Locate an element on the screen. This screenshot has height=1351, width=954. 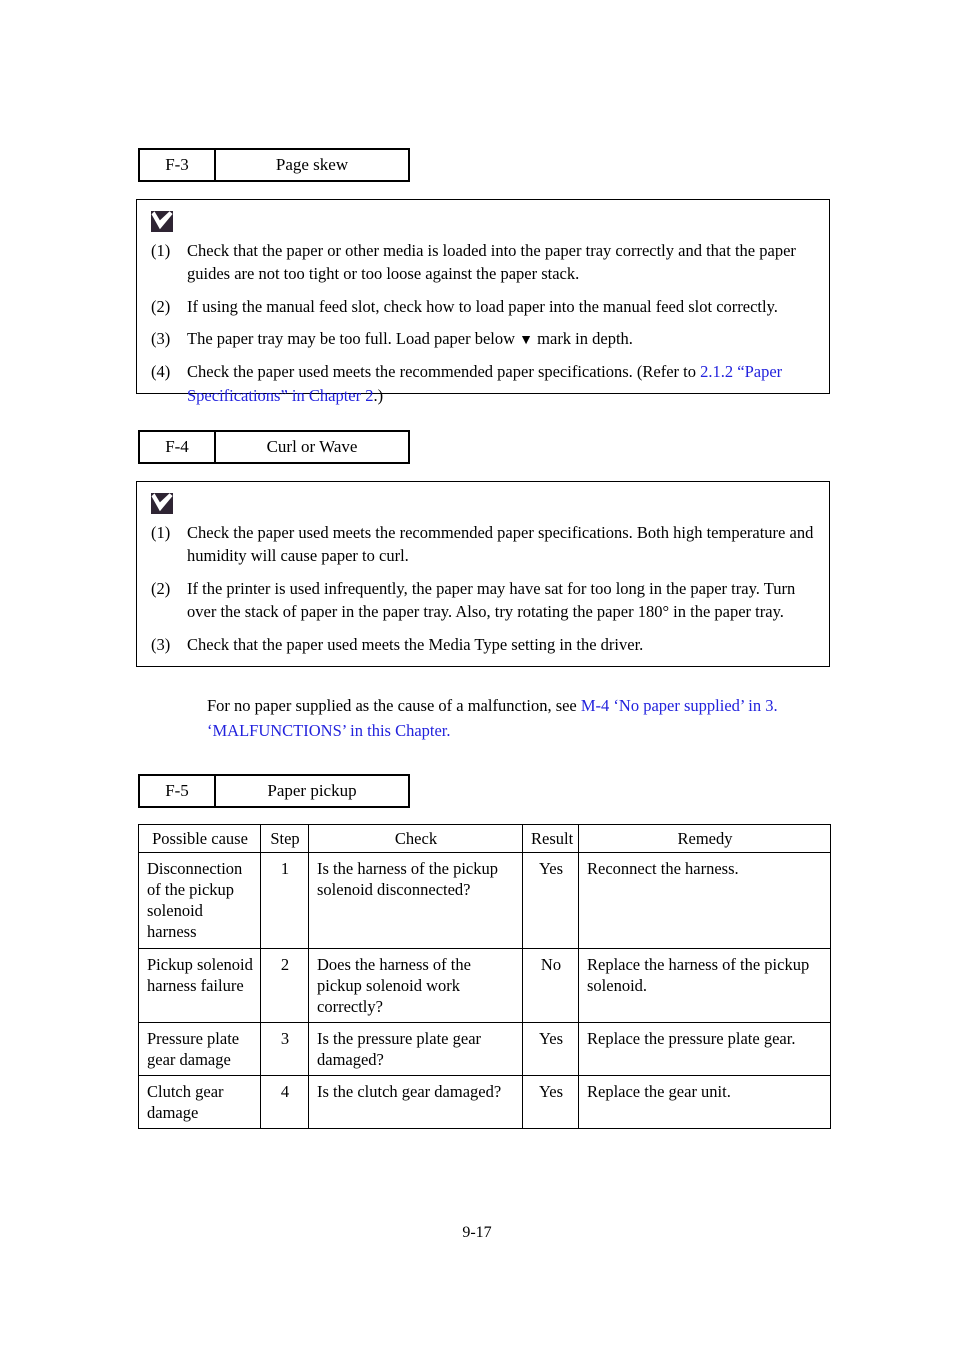
section-title-box-f3: F-3 Page skew is located at coordinates (274, 165).